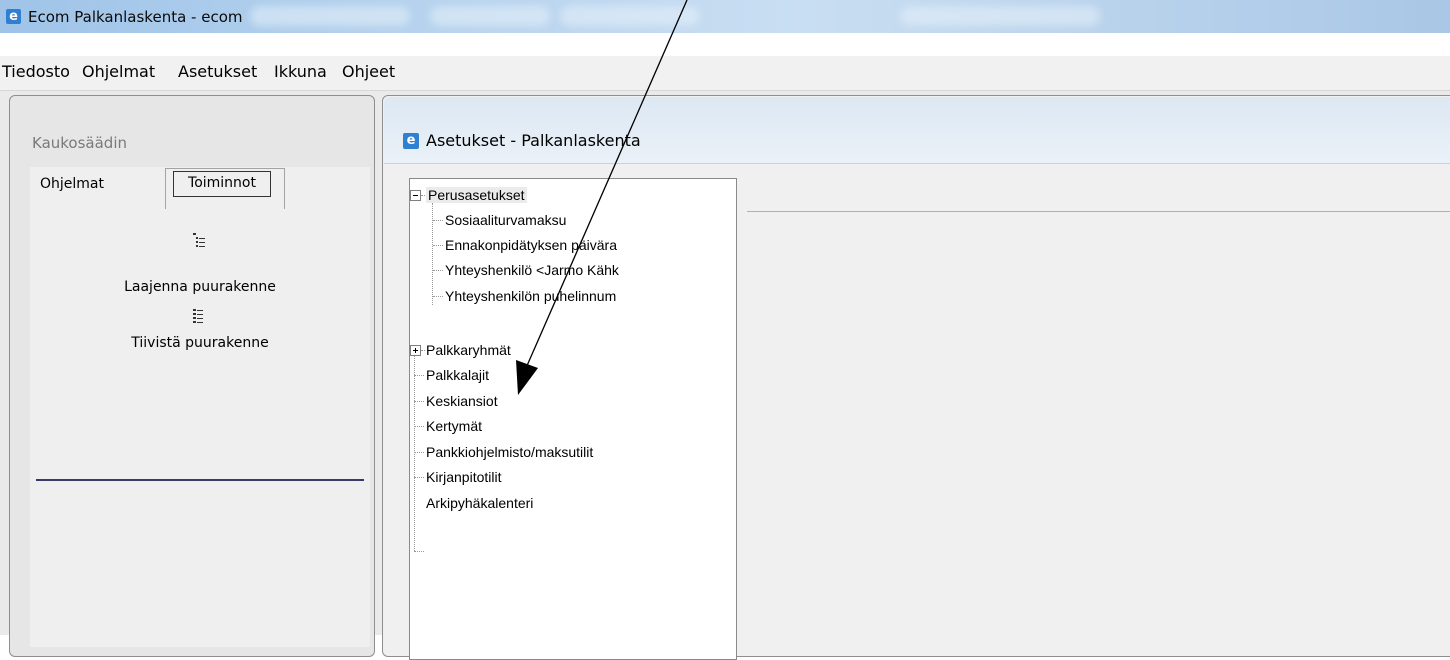 The image size is (1450, 660). I want to click on tree-node-child: Ennakonpidätyksen päivära, so click(531, 245).